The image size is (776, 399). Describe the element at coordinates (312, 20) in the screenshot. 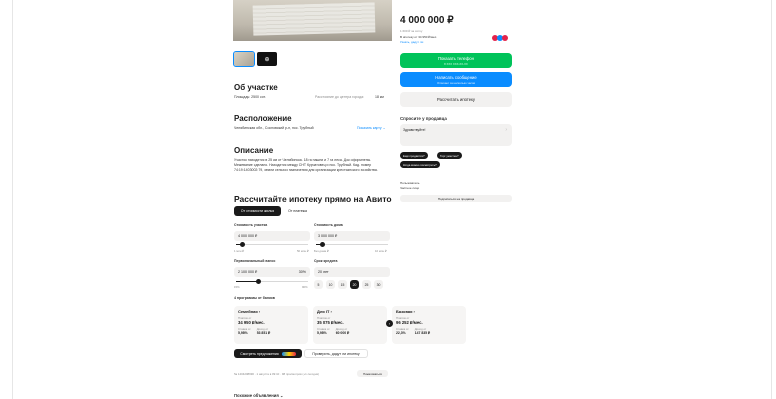

I see `main-photo` at that location.